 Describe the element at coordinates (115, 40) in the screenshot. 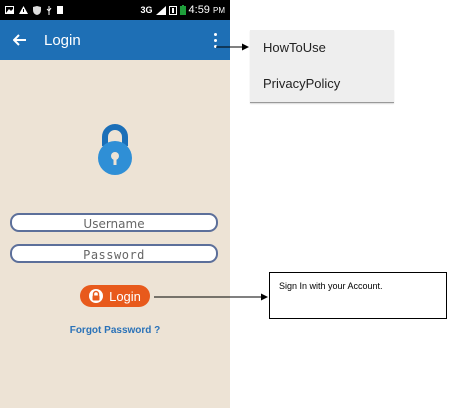

I see `app-bar: Login` at that location.